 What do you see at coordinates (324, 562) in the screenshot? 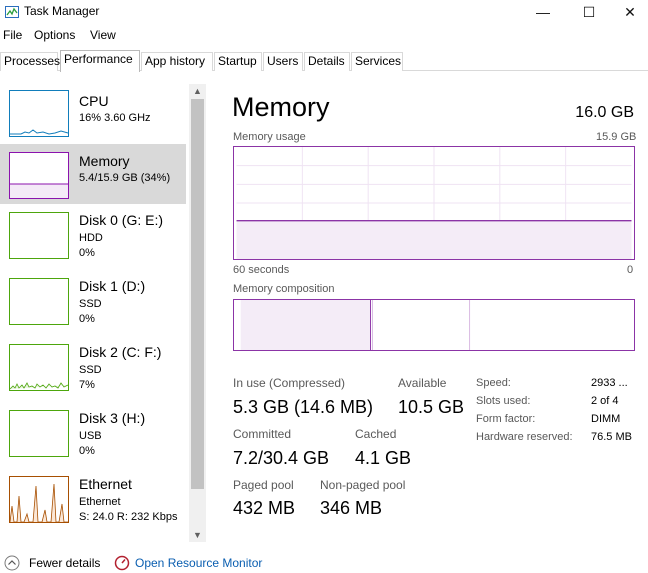
I see `footer-bar: Fewer details Open Resource Monitor` at bounding box center [324, 562].